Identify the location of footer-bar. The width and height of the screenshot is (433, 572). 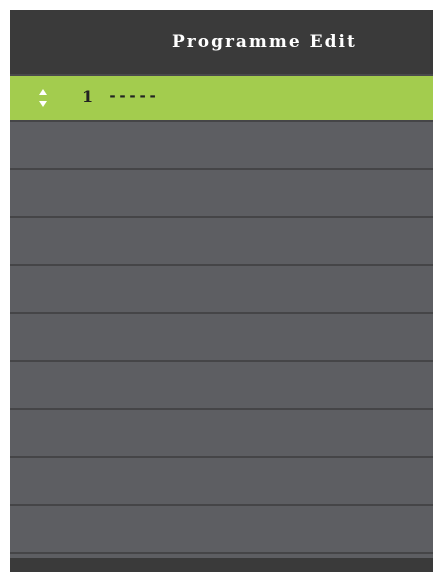
(221, 565).